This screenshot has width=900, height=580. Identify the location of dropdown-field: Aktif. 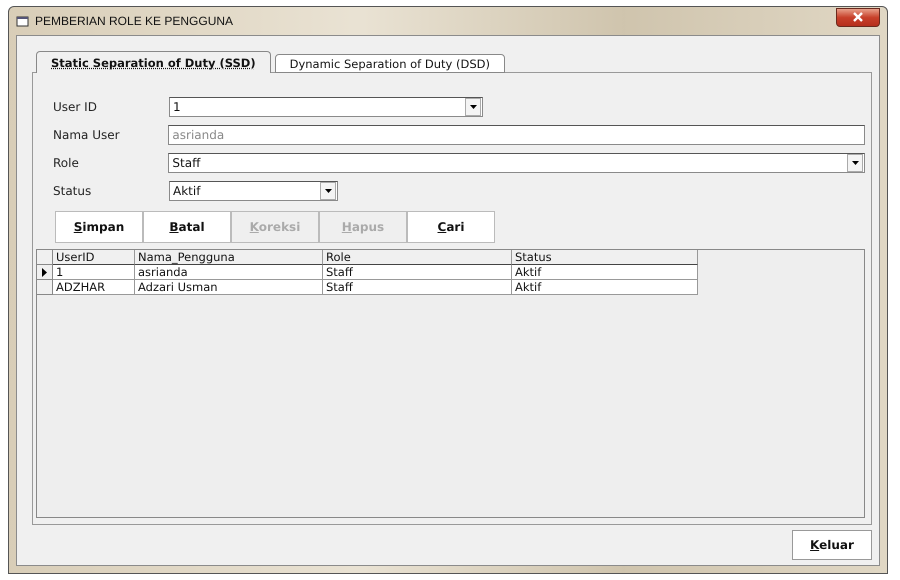
(253, 191).